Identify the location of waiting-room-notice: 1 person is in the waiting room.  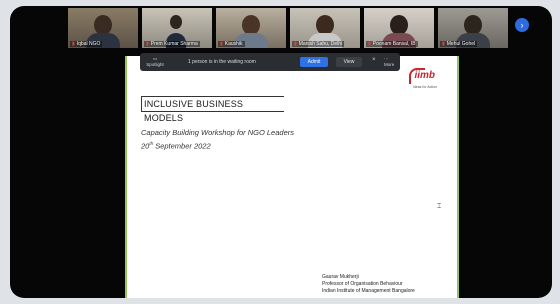
(222, 62).